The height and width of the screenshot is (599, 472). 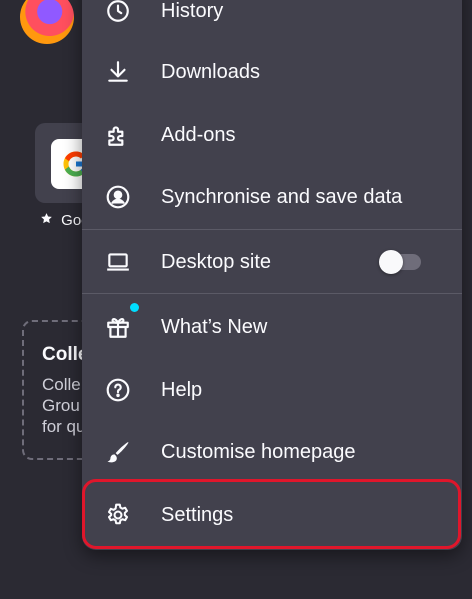 What do you see at coordinates (272, 390) in the screenshot?
I see `menu-item-help: Help` at bounding box center [272, 390].